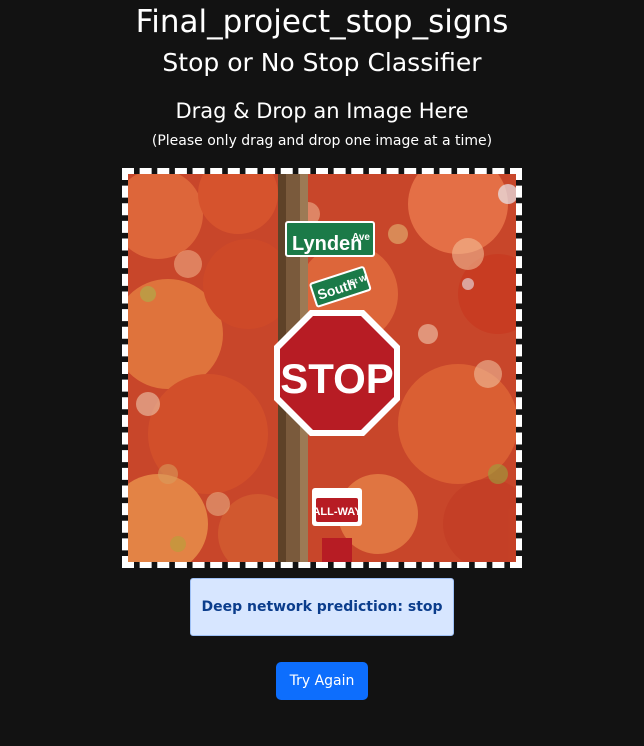 This screenshot has height=746, width=644. What do you see at coordinates (322, 681) in the screenshot?
I see `try-again-button: Try Again` at bounding box center [322, 681].